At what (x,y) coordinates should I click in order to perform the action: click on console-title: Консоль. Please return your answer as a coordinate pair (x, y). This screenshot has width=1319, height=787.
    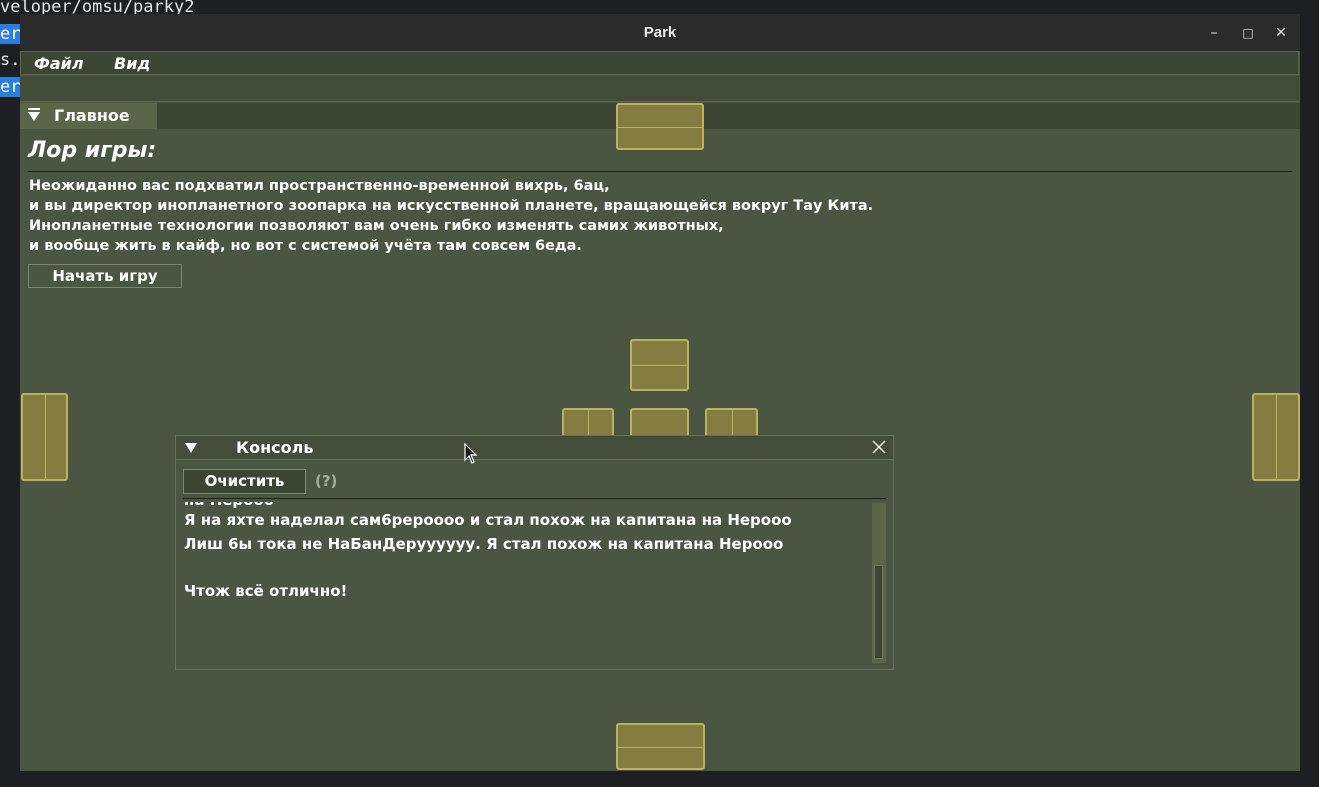
    Looking at the image, I should click on (275, 447).